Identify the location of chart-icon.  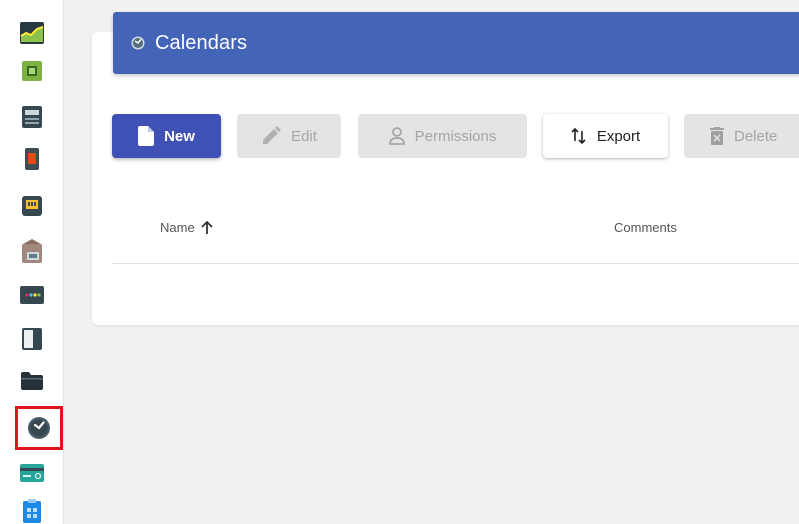
(32, 33).